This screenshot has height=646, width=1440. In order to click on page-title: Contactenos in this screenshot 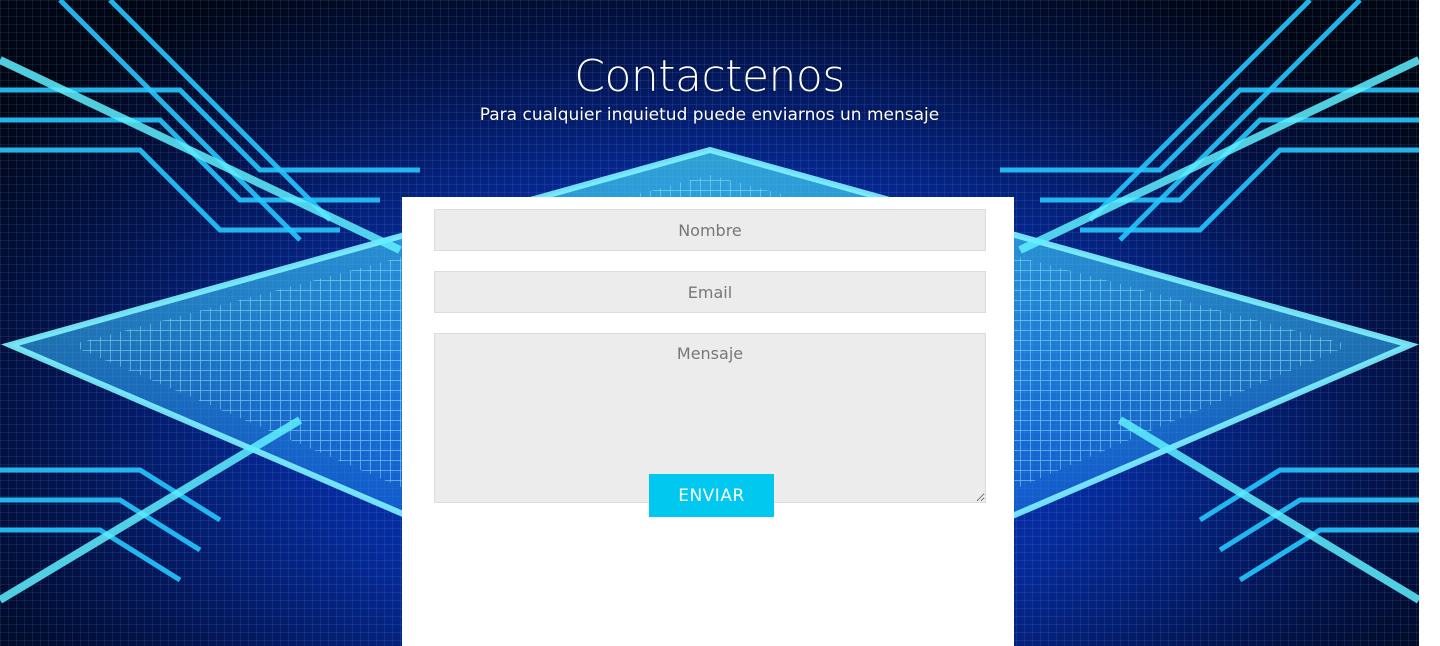, I will do `click(709, 76)`.